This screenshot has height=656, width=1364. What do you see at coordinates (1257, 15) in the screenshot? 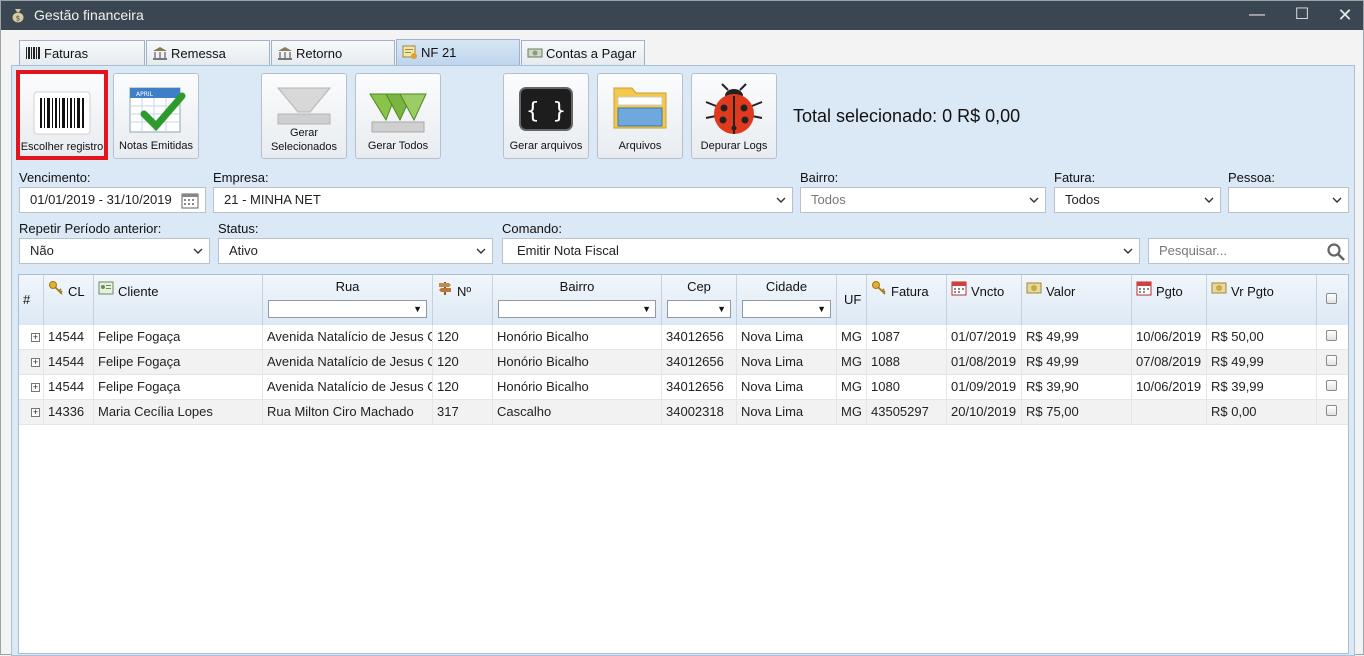
I see `minimize-button: —` at bounding box center [1257, 15].